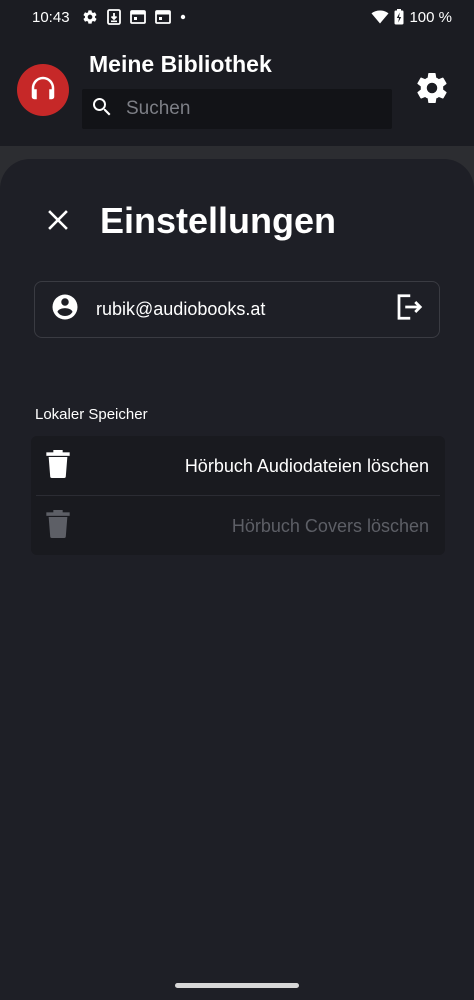  What do you see at coordinates (218, 220) in the screenshot?
I see `sheet-title: Einstellungen` at bounding box center [218, 220].